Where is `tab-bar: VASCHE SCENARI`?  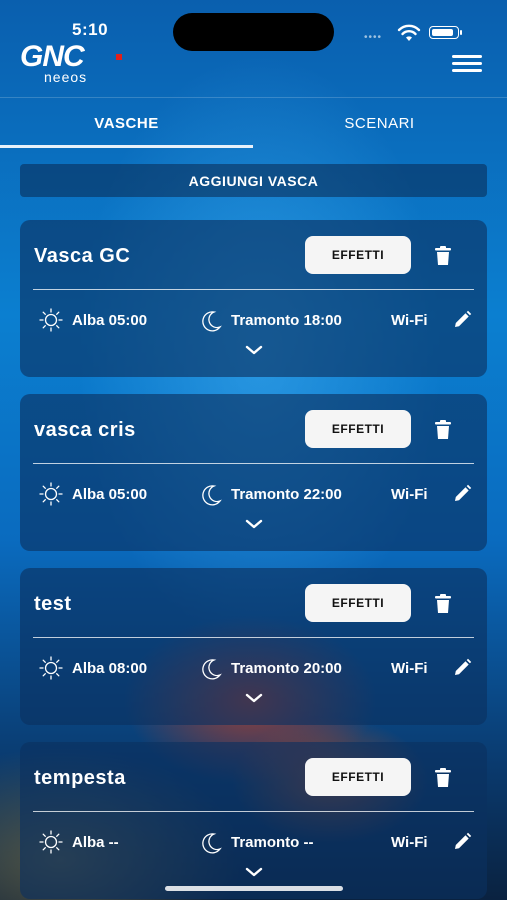
tab-bar: VASCHE SCENARI is located at coordinates (253, 122).